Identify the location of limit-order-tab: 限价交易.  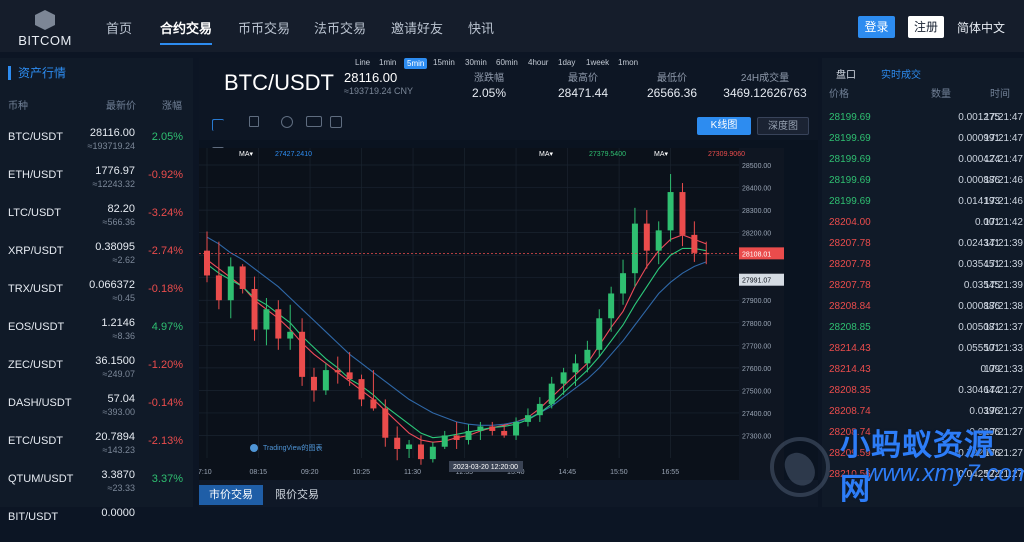
(297, 495).